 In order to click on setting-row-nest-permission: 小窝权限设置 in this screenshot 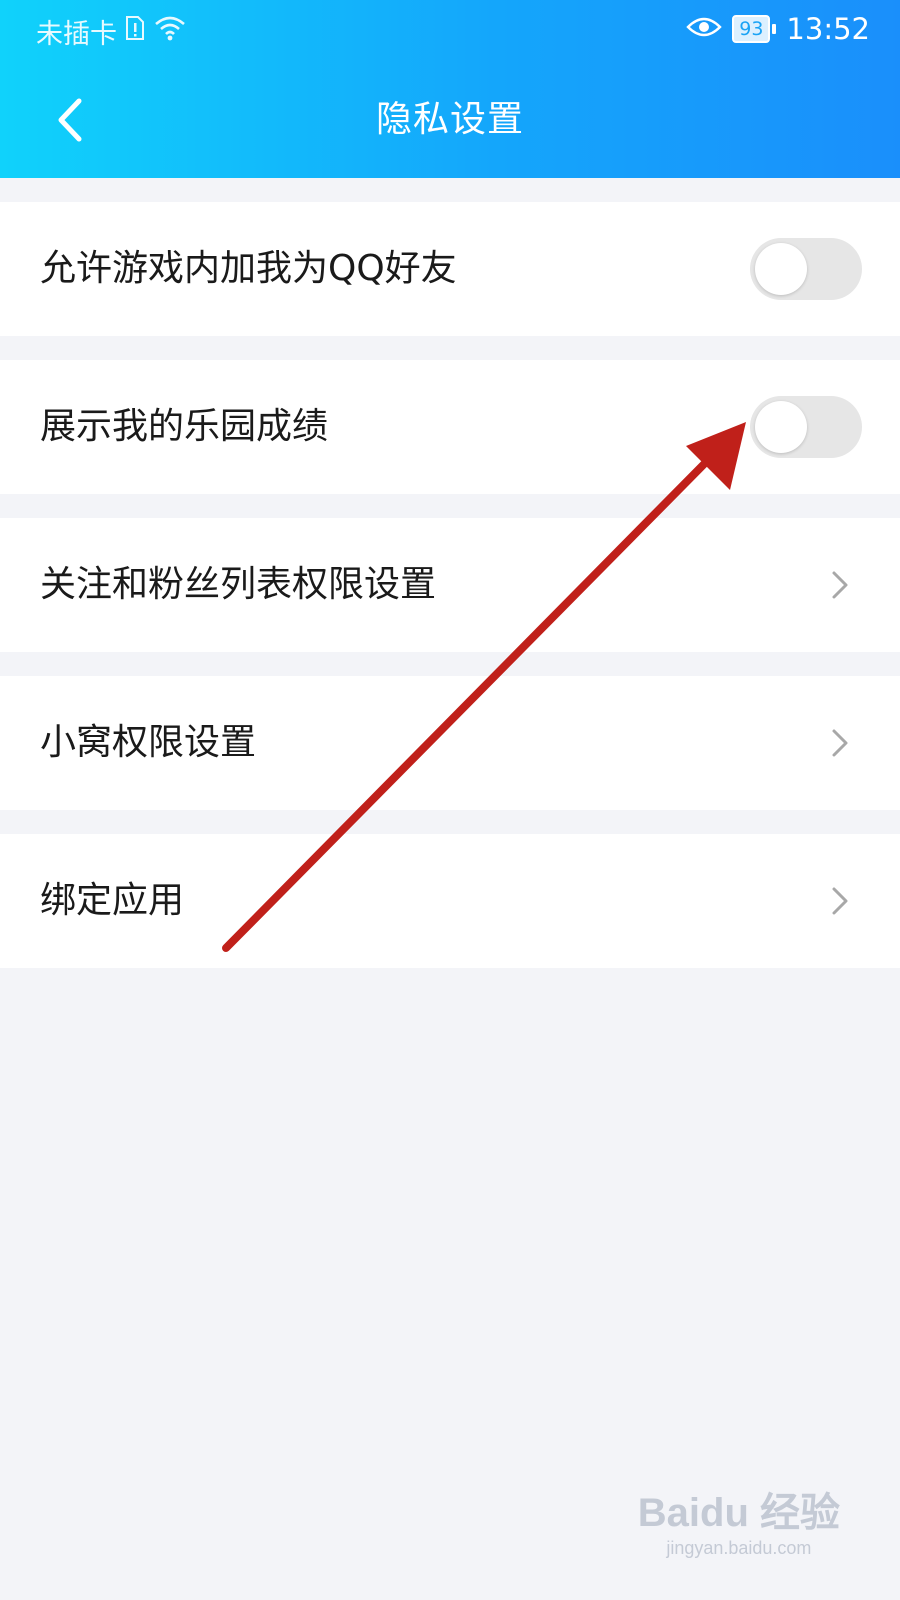, I will do `click(450, 743)`.